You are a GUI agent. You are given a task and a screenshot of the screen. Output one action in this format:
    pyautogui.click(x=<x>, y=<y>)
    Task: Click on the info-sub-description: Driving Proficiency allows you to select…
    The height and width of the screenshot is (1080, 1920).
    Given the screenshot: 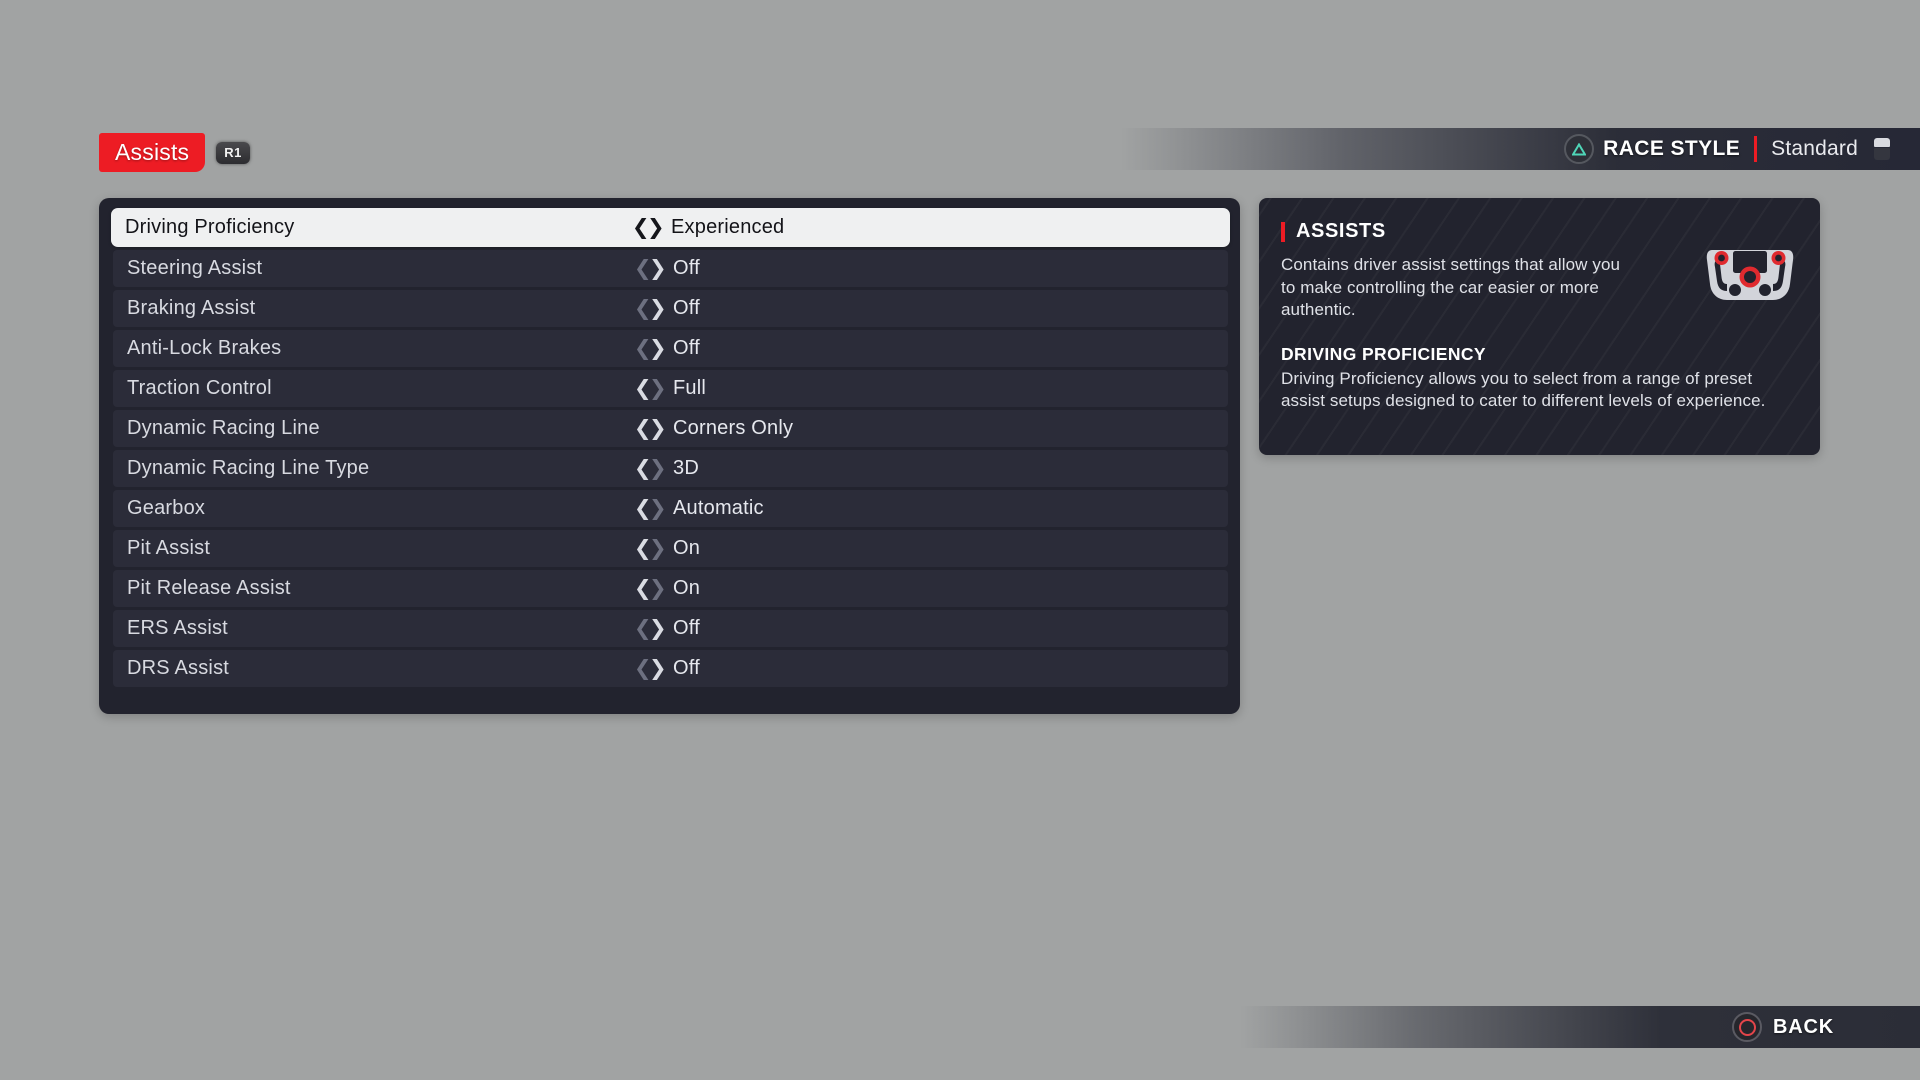 What is the action you would take?
    pyautogui.click(x=1523, y=389)
    